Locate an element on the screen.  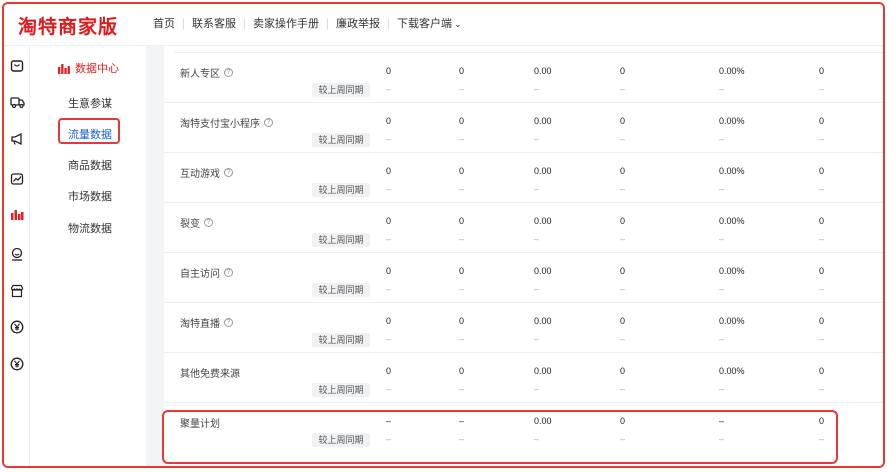
nav-seller-manual: 卖家操作手册 is located at coordinates (285, 24).